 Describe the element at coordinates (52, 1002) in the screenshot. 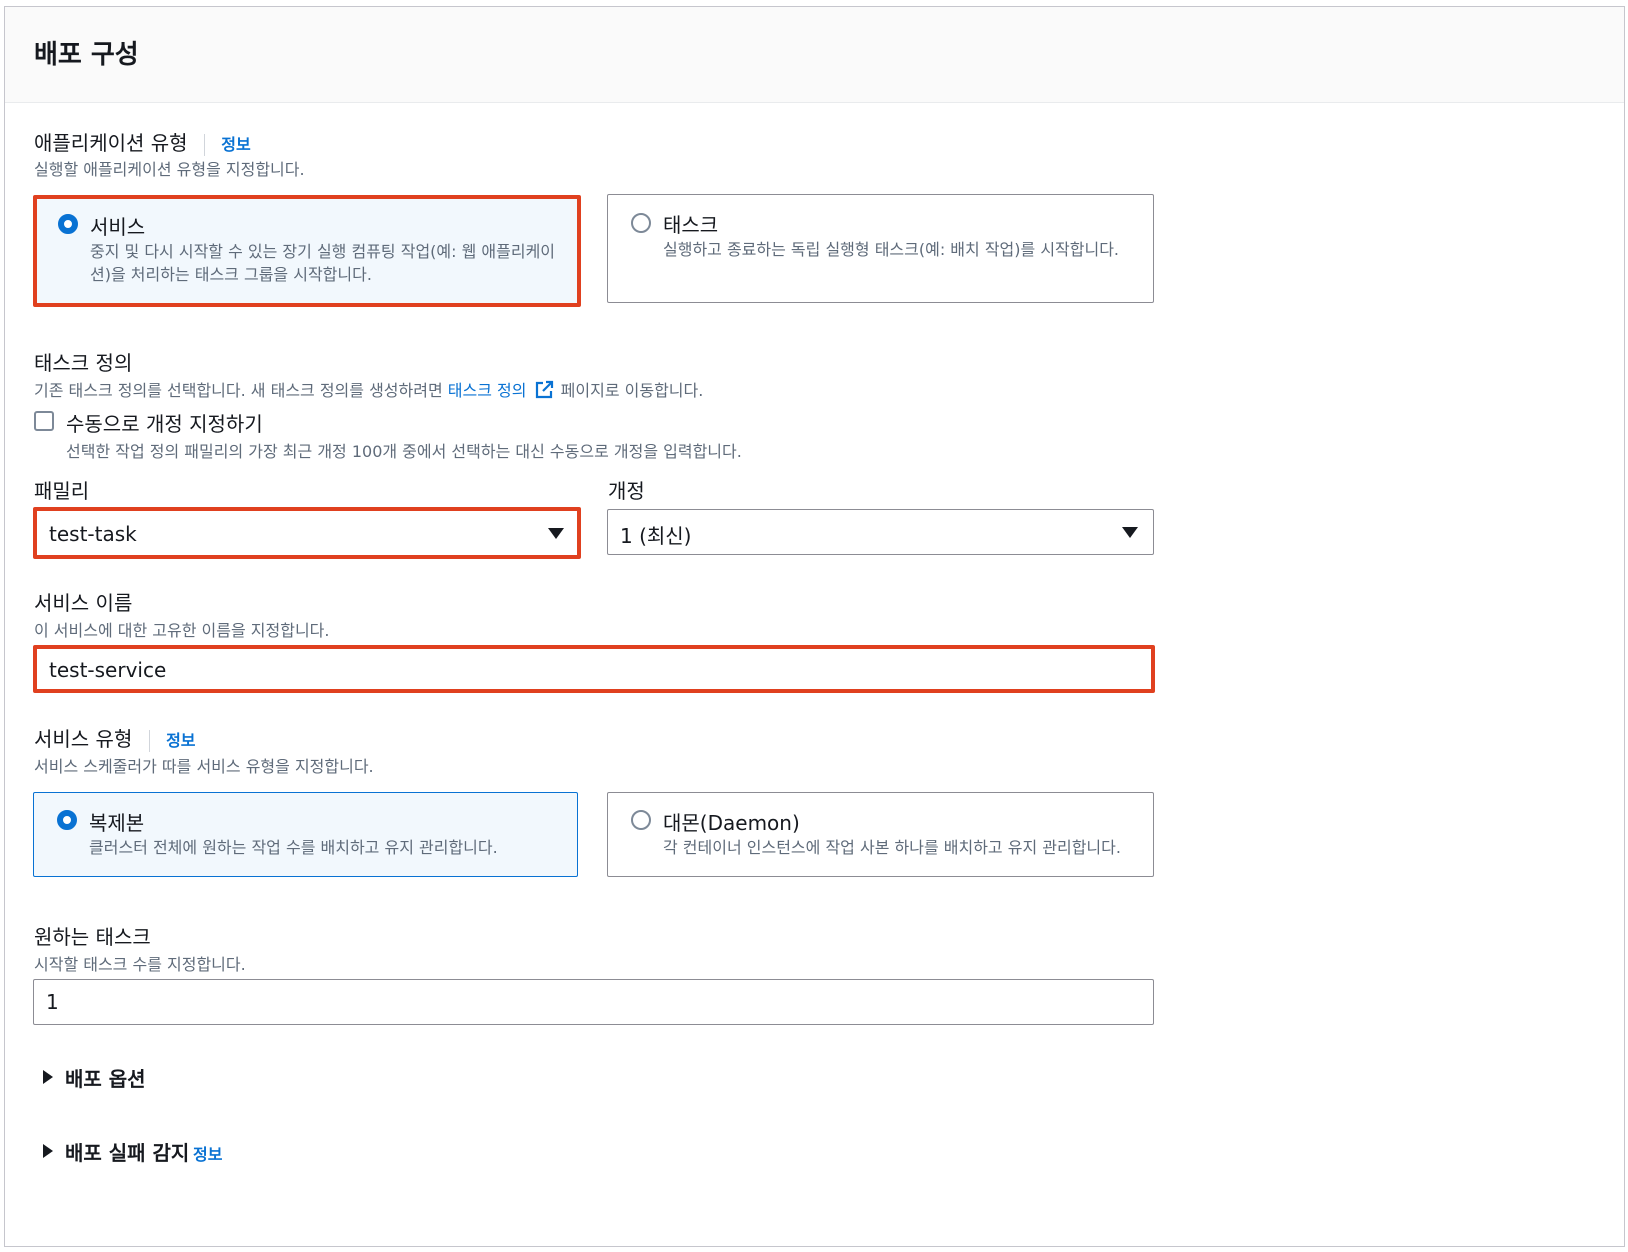

I see `desired-tasks-value: 1` at that location.